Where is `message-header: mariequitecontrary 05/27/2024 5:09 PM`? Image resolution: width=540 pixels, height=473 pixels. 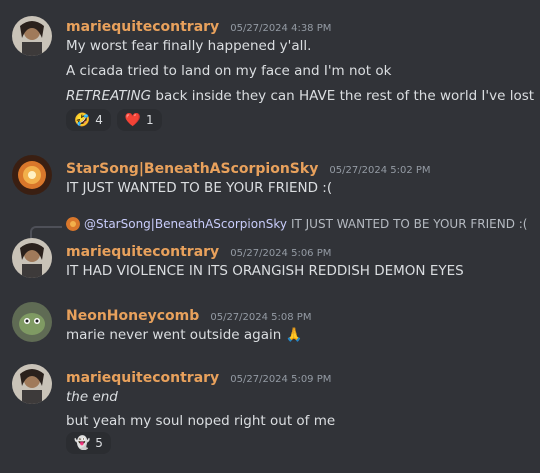
message-header: mariequitecontrary 05/27/2024 5:09 PM is located at coordinates (198, 376).